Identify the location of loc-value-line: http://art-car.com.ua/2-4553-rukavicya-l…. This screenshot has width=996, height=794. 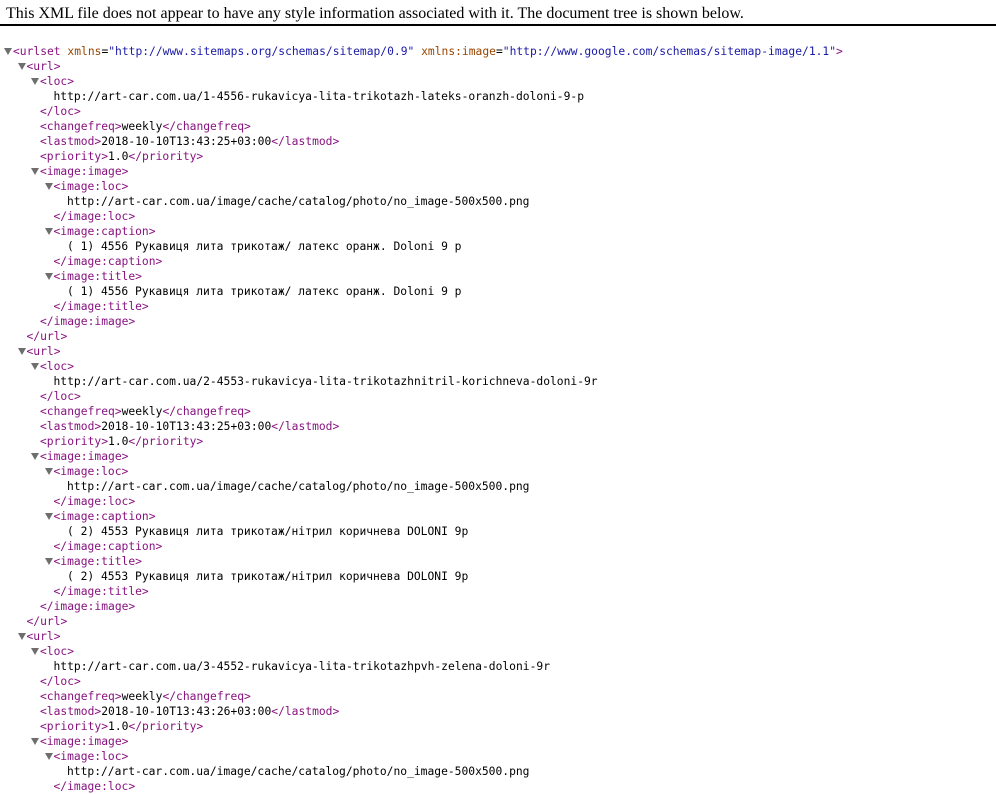
(421, 381).